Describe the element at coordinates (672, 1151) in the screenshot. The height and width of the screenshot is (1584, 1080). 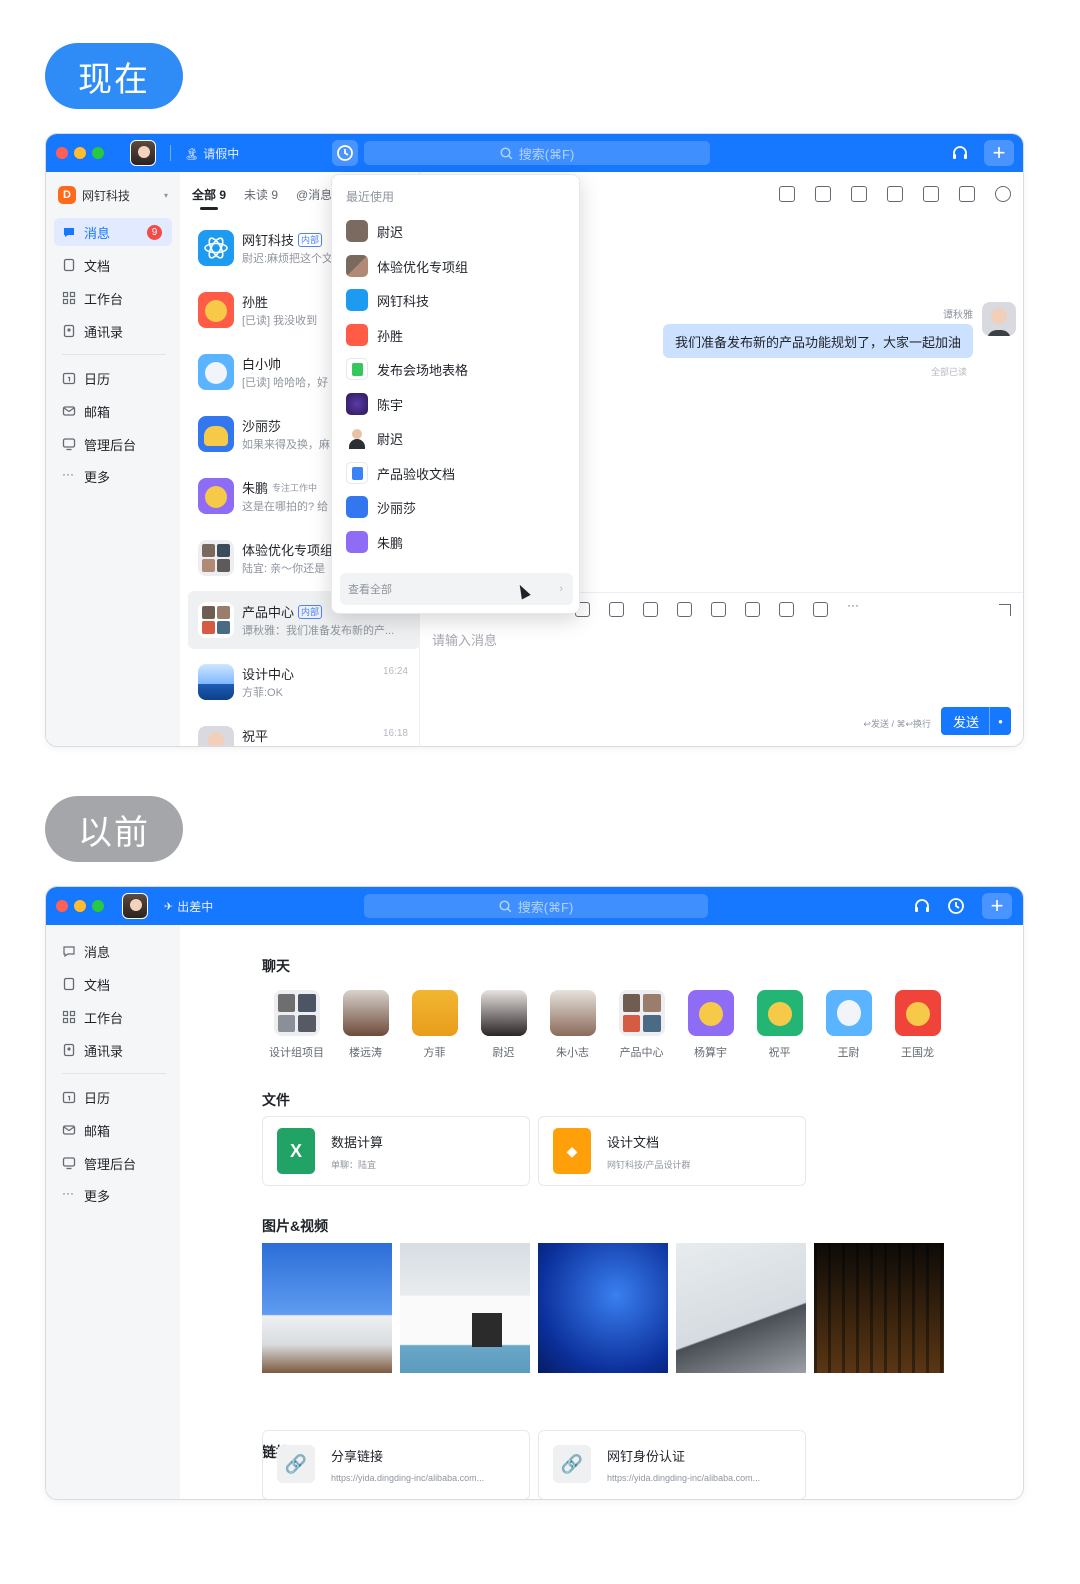
I see `file-card: ◆ 设计文档 网钉科技/产品设计群` at that location.